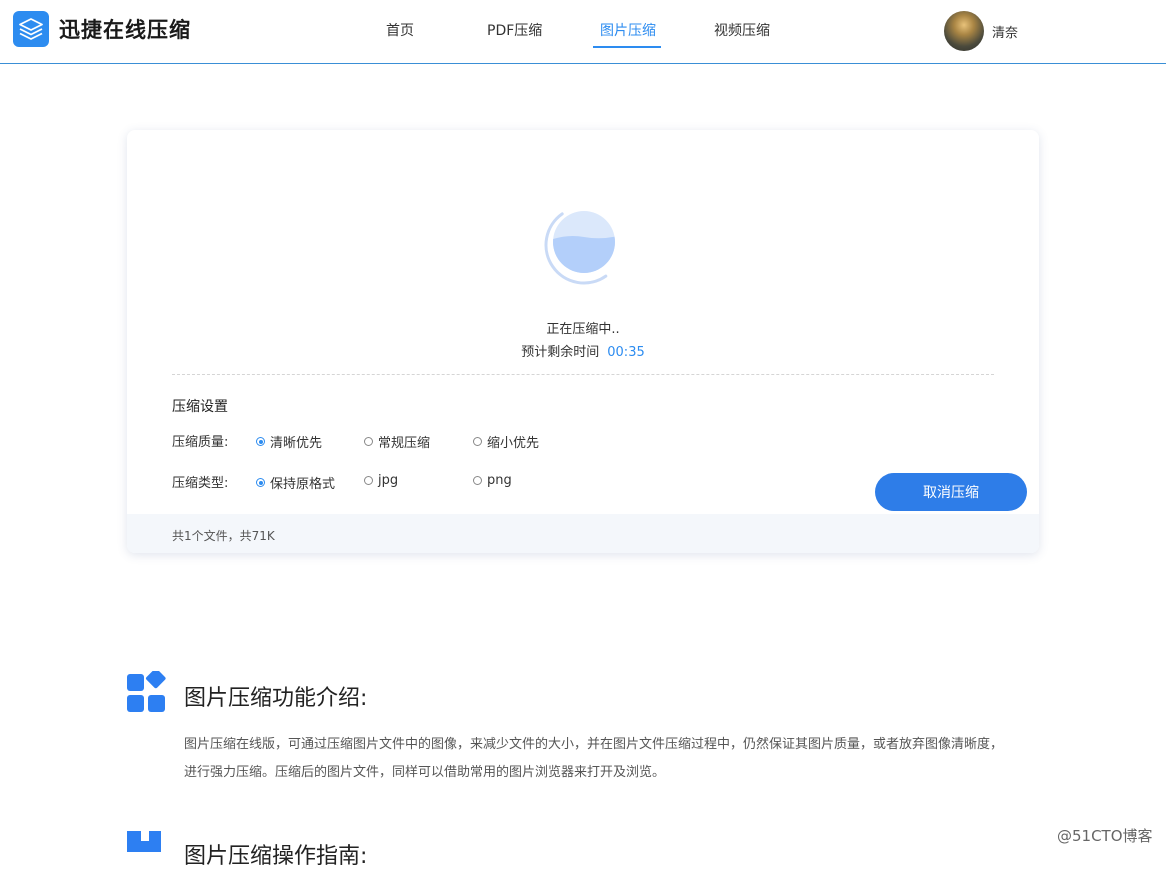 The image size is (1166, 870). I want to click on guide-title: 图片压缩操作指南:, so click(276, 856).